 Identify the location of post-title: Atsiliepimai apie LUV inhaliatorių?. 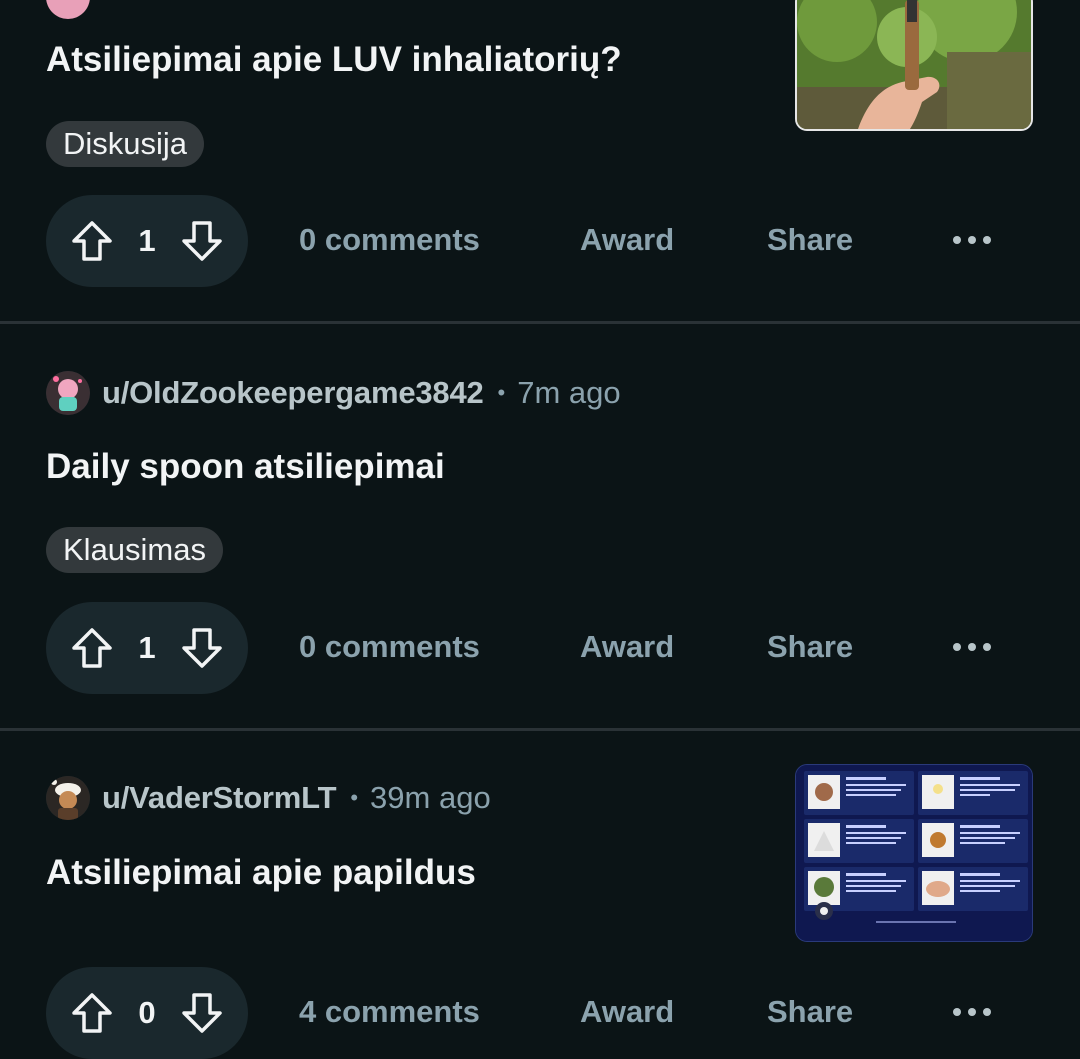
(334, 60).